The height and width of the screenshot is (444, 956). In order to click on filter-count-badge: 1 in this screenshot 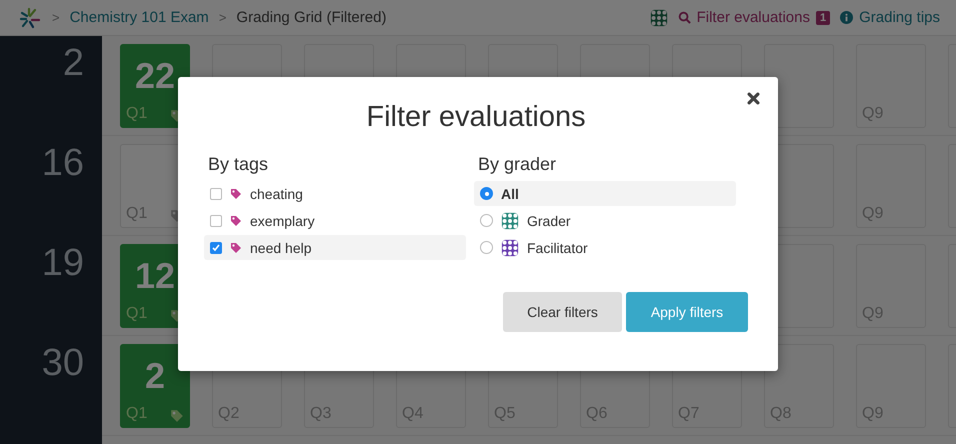, I will do `click(823, 17)`.